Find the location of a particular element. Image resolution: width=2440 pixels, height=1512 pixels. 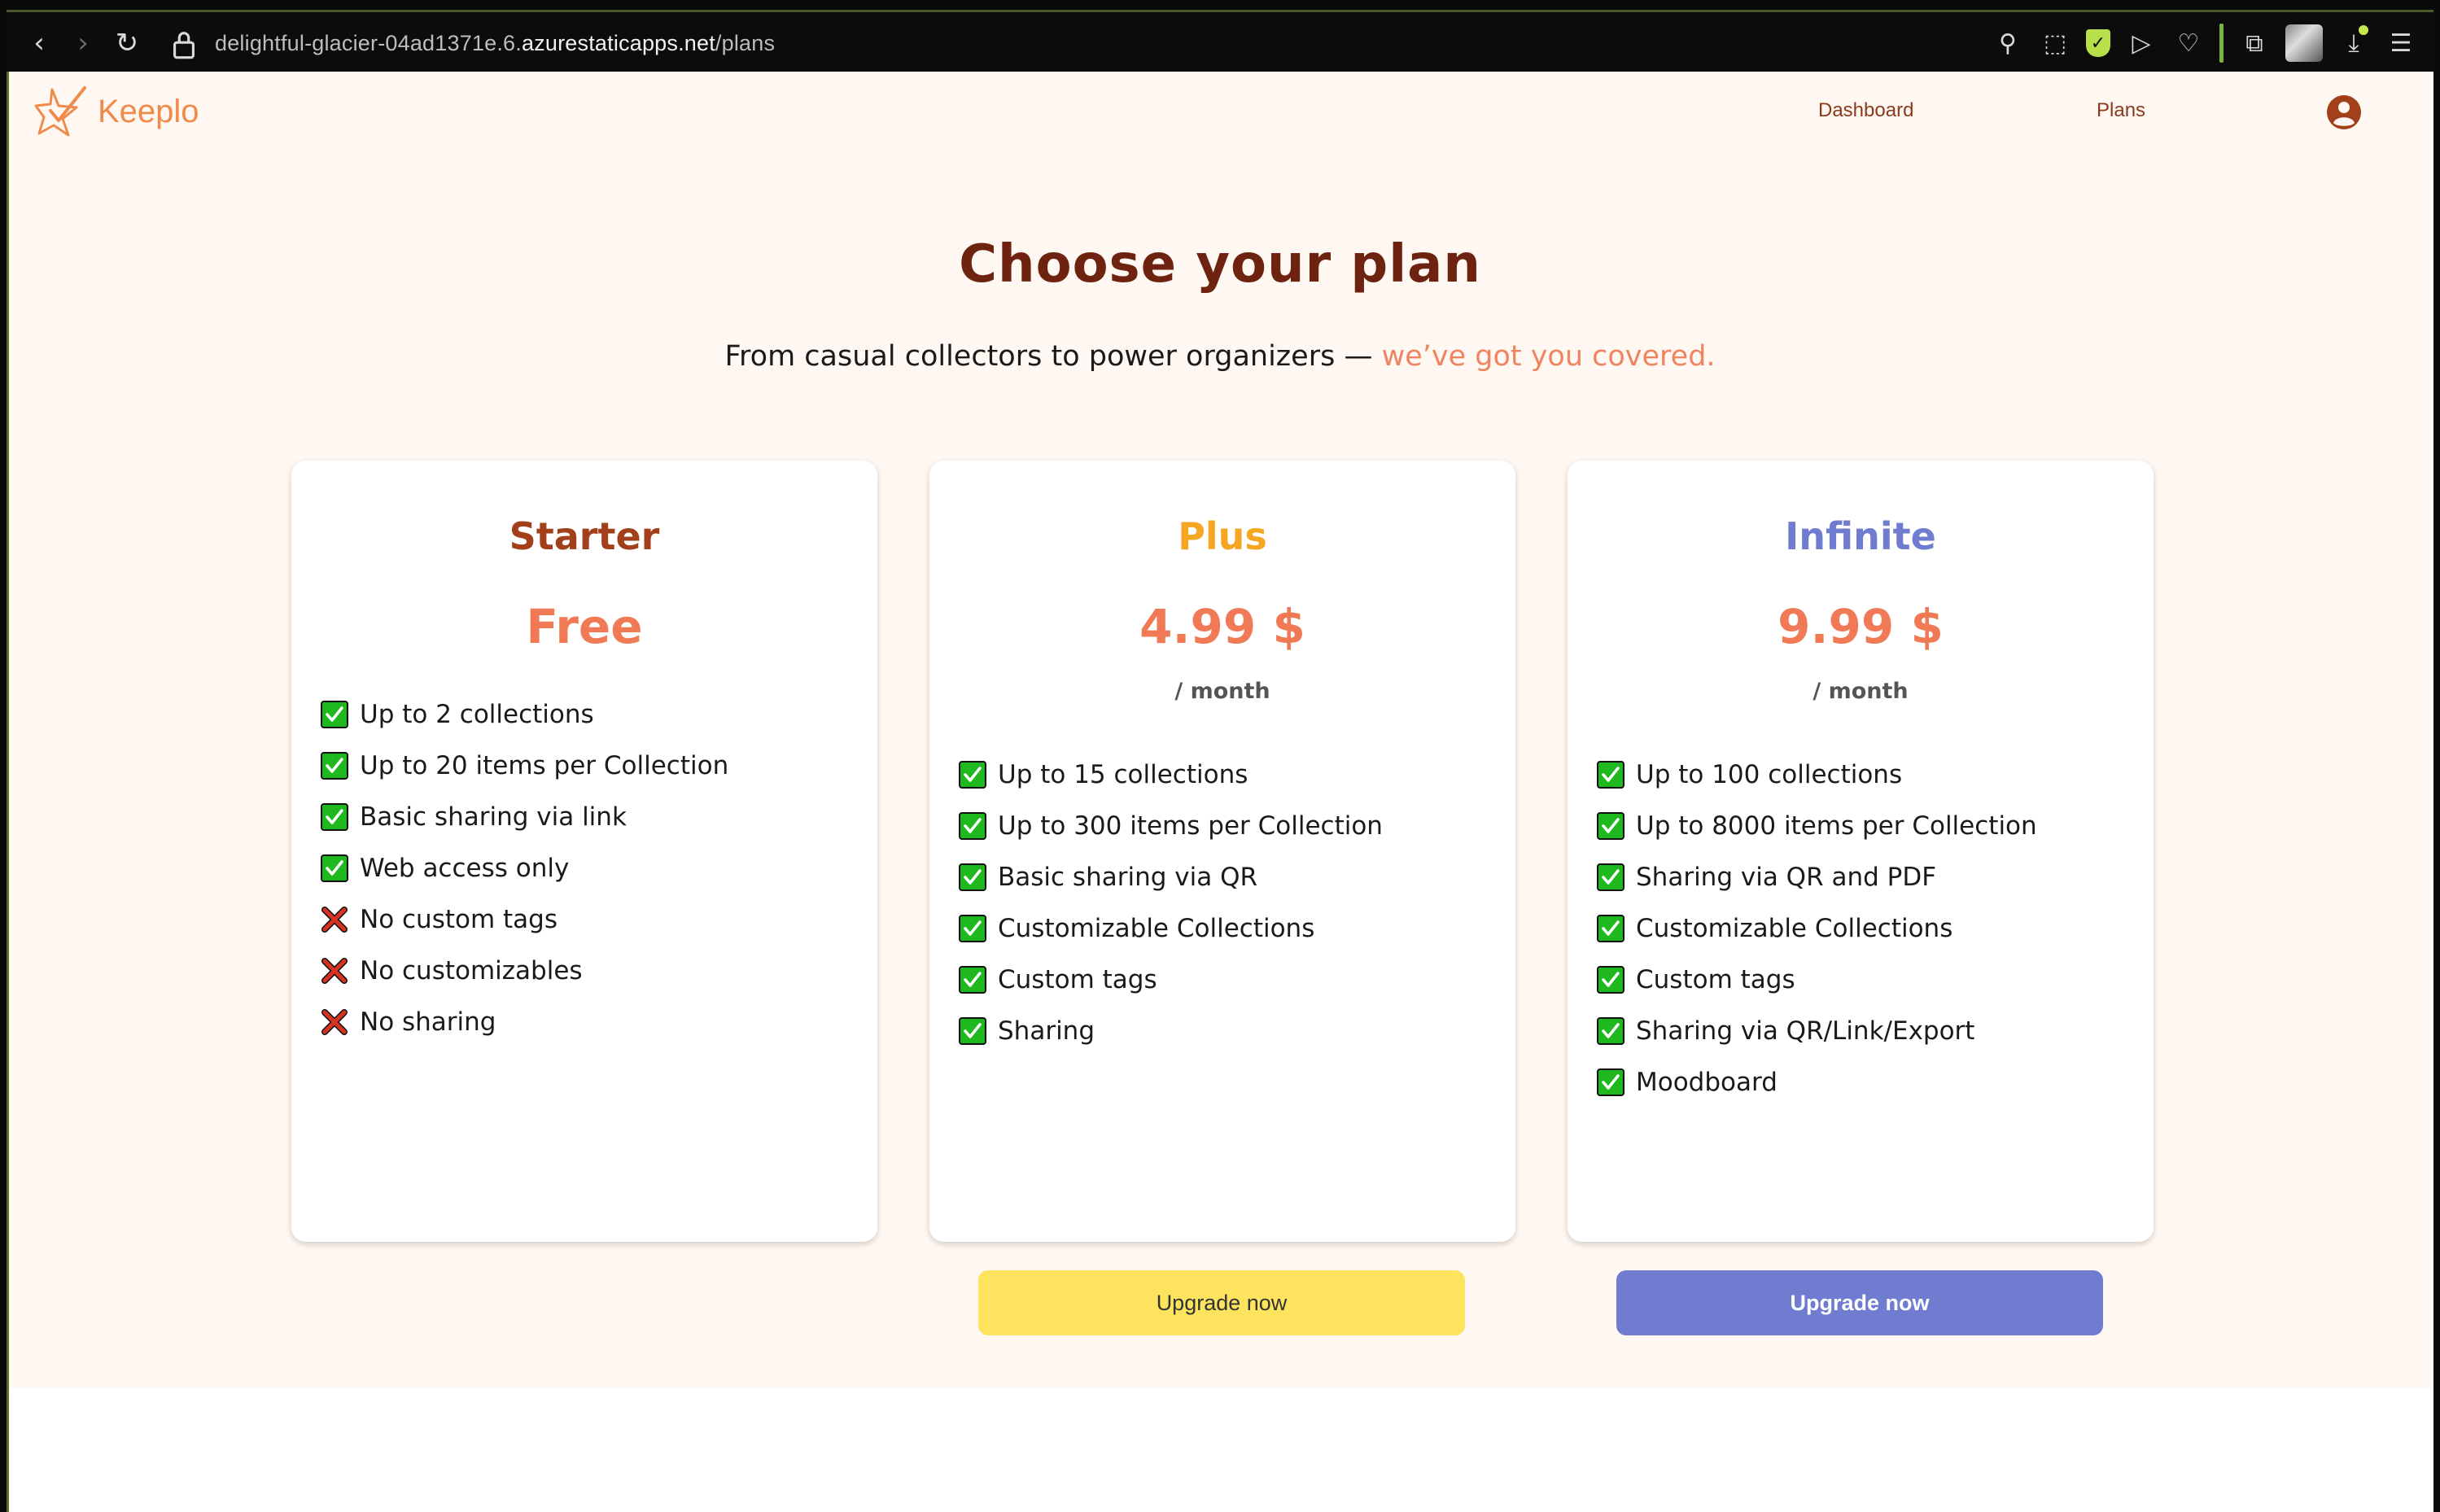

logo: Keeplo is located at coordinates (116, 111).